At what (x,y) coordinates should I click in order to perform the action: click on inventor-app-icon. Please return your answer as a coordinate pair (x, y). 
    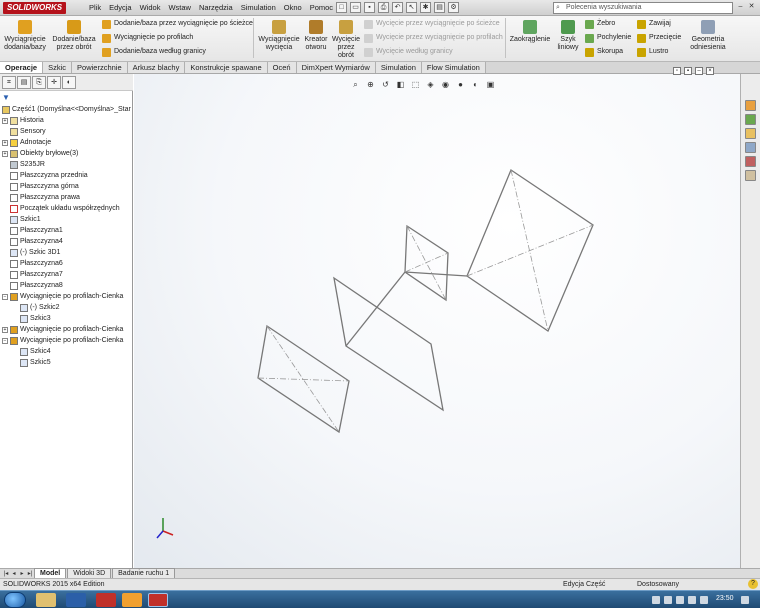
    Looking at the image, I should click on (132, 600).